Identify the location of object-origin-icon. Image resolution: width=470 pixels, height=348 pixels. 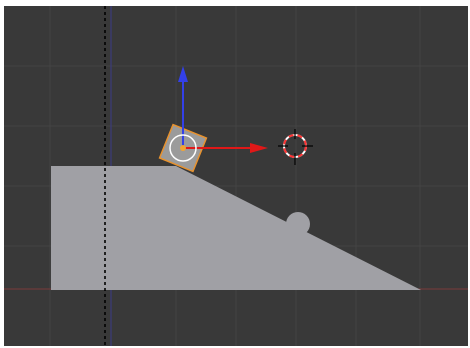
(183, 148).